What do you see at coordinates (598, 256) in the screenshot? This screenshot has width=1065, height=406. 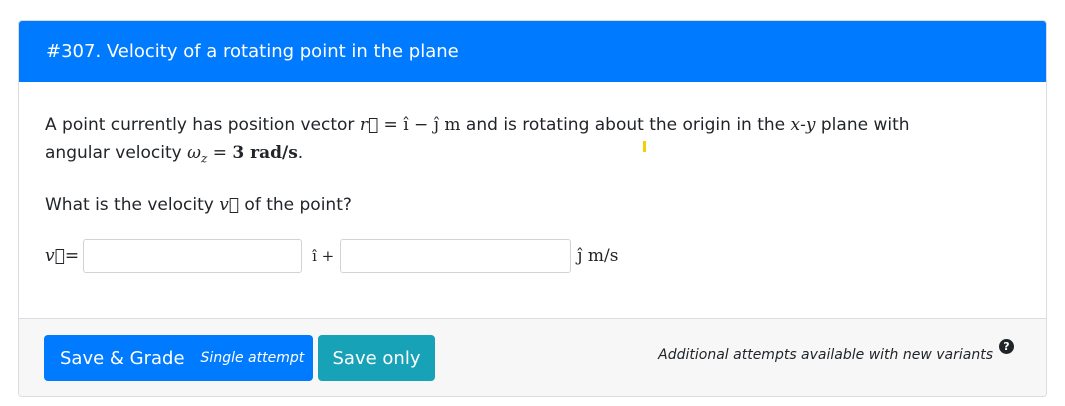 I see `j-hat-units-label: ȷ̂ m/s` at bounding box center [598, 256].